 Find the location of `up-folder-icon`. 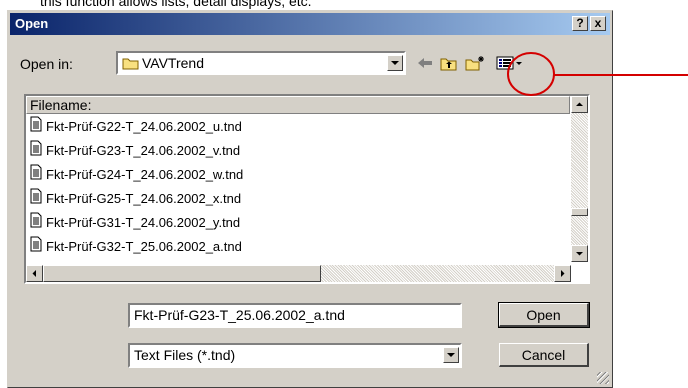

up-folder-icon is located at coordinates (448, 64).